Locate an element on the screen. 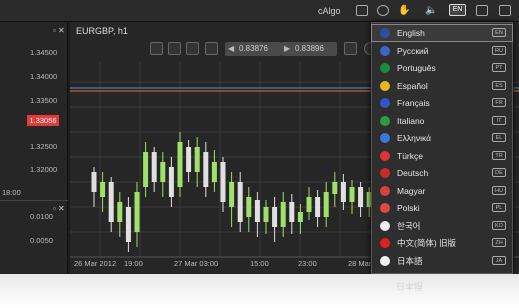 This screenshot has height=308, width=519. language-item: Español ES is located at coordinates (442, 86).